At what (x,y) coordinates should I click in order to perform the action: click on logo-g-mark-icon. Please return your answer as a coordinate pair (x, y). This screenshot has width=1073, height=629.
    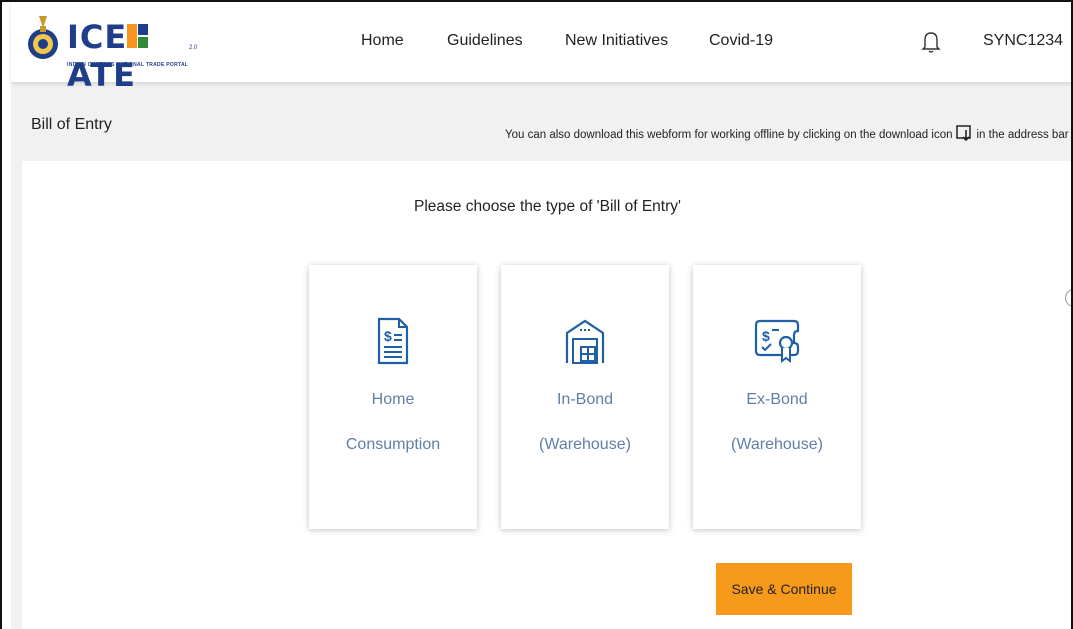
    Looking at the image, I should click on (138, 36).